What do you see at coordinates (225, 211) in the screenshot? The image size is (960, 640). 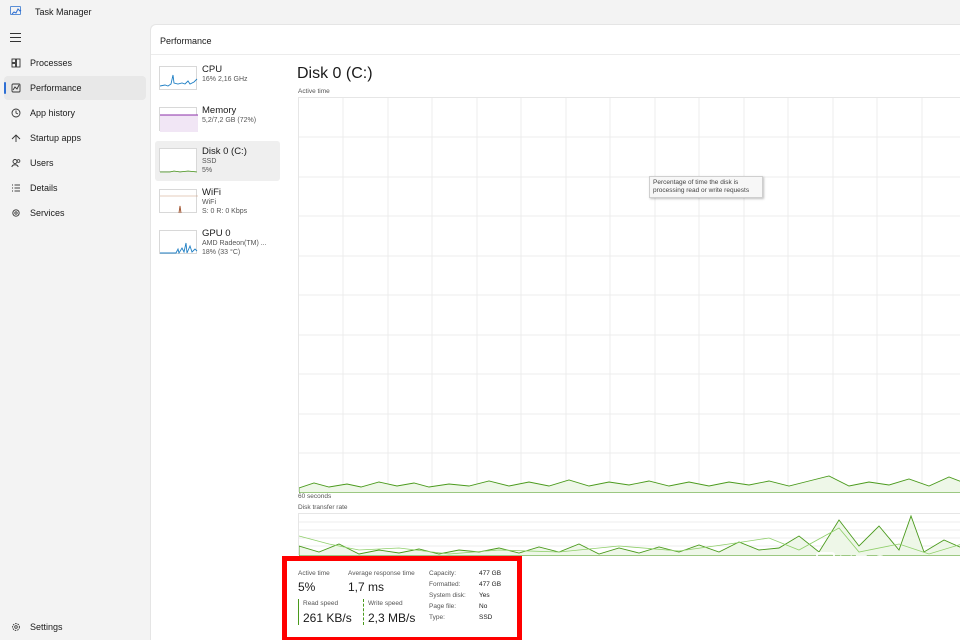 I see `device-stat: S: 0 R: 0 Kbps` at bounding box center [225, 211].